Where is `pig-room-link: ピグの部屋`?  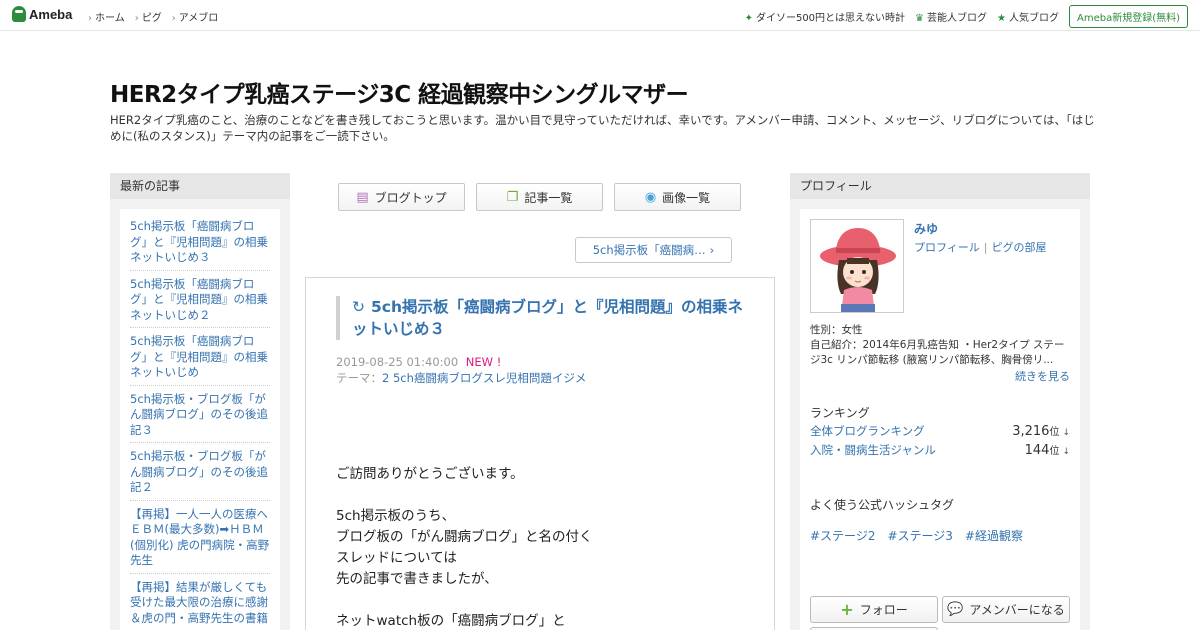 pig-room-link: ピグの部屋 is located at coordinates (1019, 247).